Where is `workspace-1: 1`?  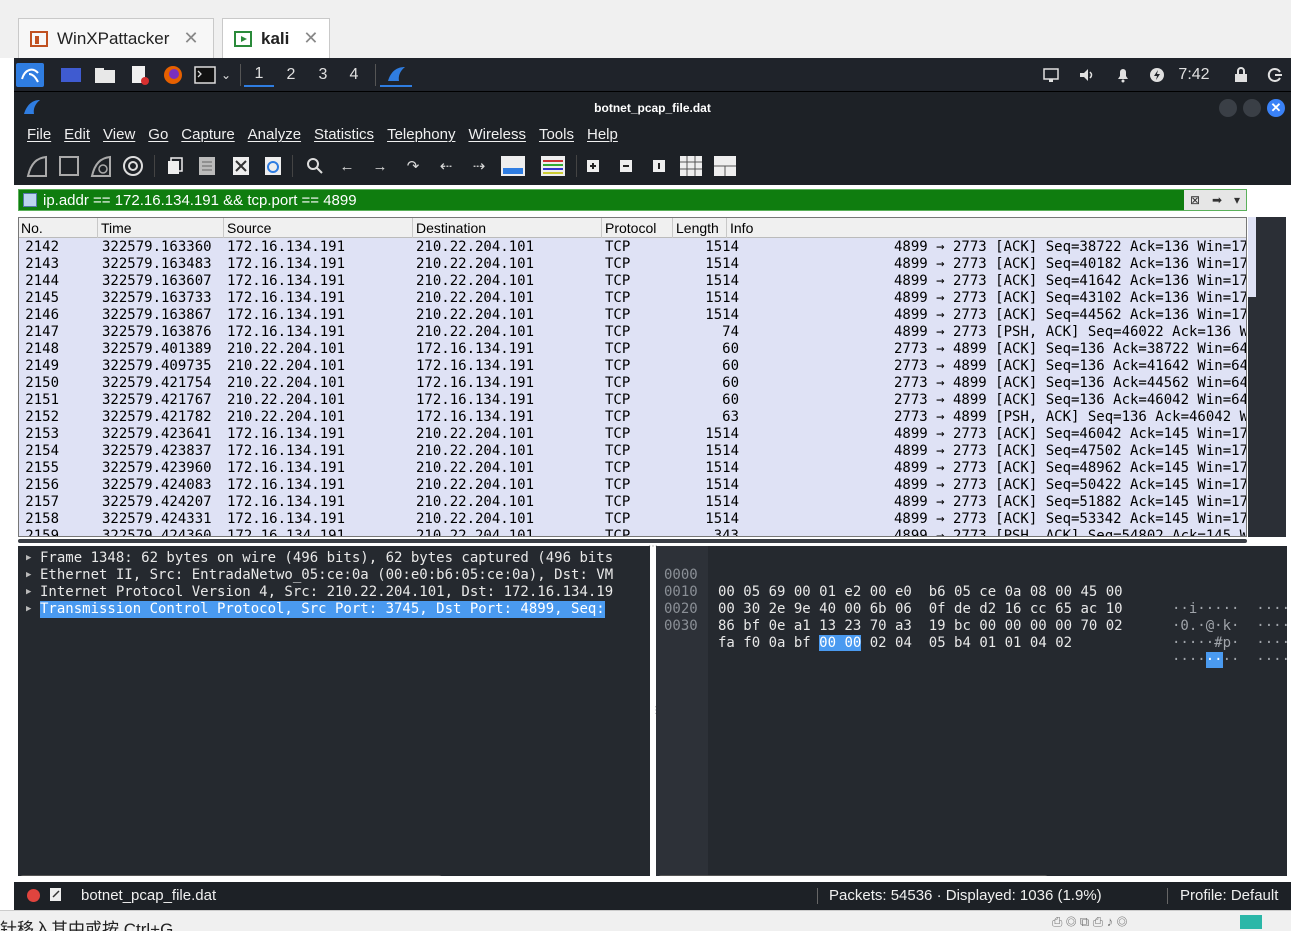 workspace-1: 1 is located at coordinates (259, 75).